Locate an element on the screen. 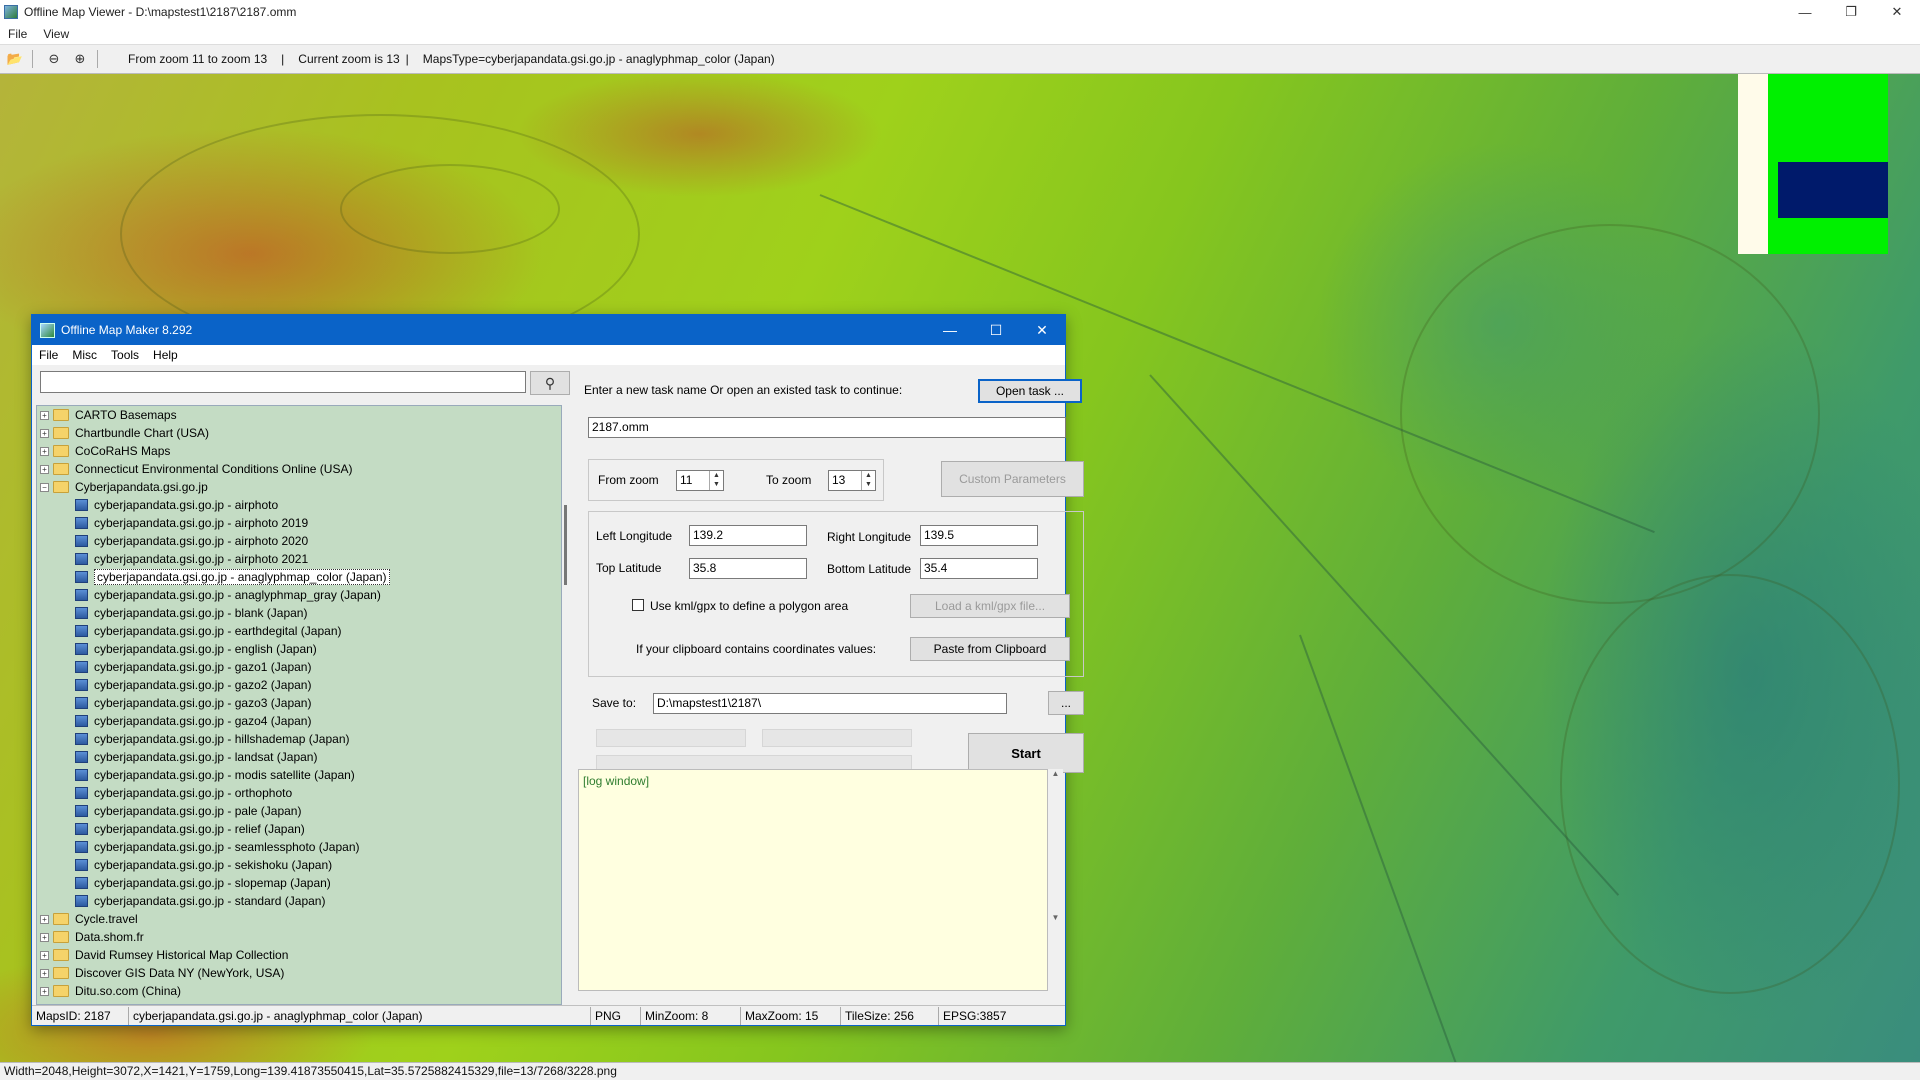 The height and width of the screenshot is (1080, 1920). top-latitude-field: 35.8 is located at coordinates (748, 568).